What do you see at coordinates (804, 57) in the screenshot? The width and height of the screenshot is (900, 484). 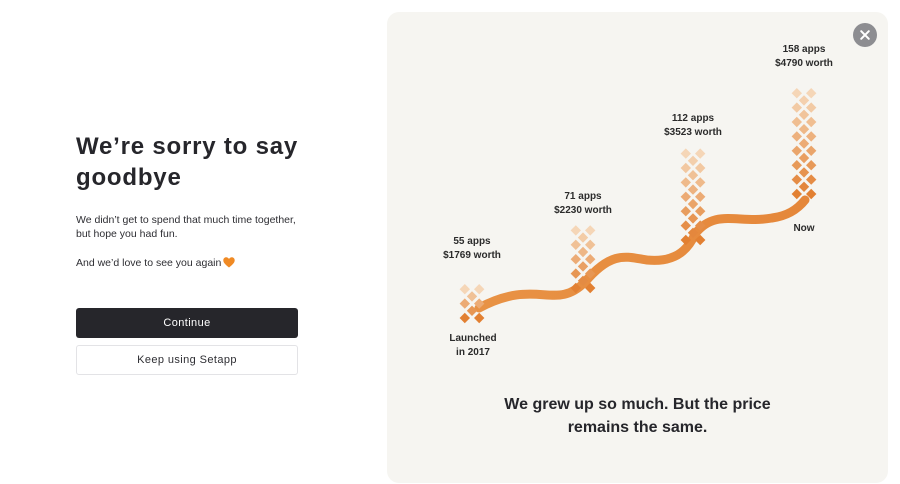 I see `milestone-4-label: 158 apps $4790 worth` at bounding box center [804, 57].